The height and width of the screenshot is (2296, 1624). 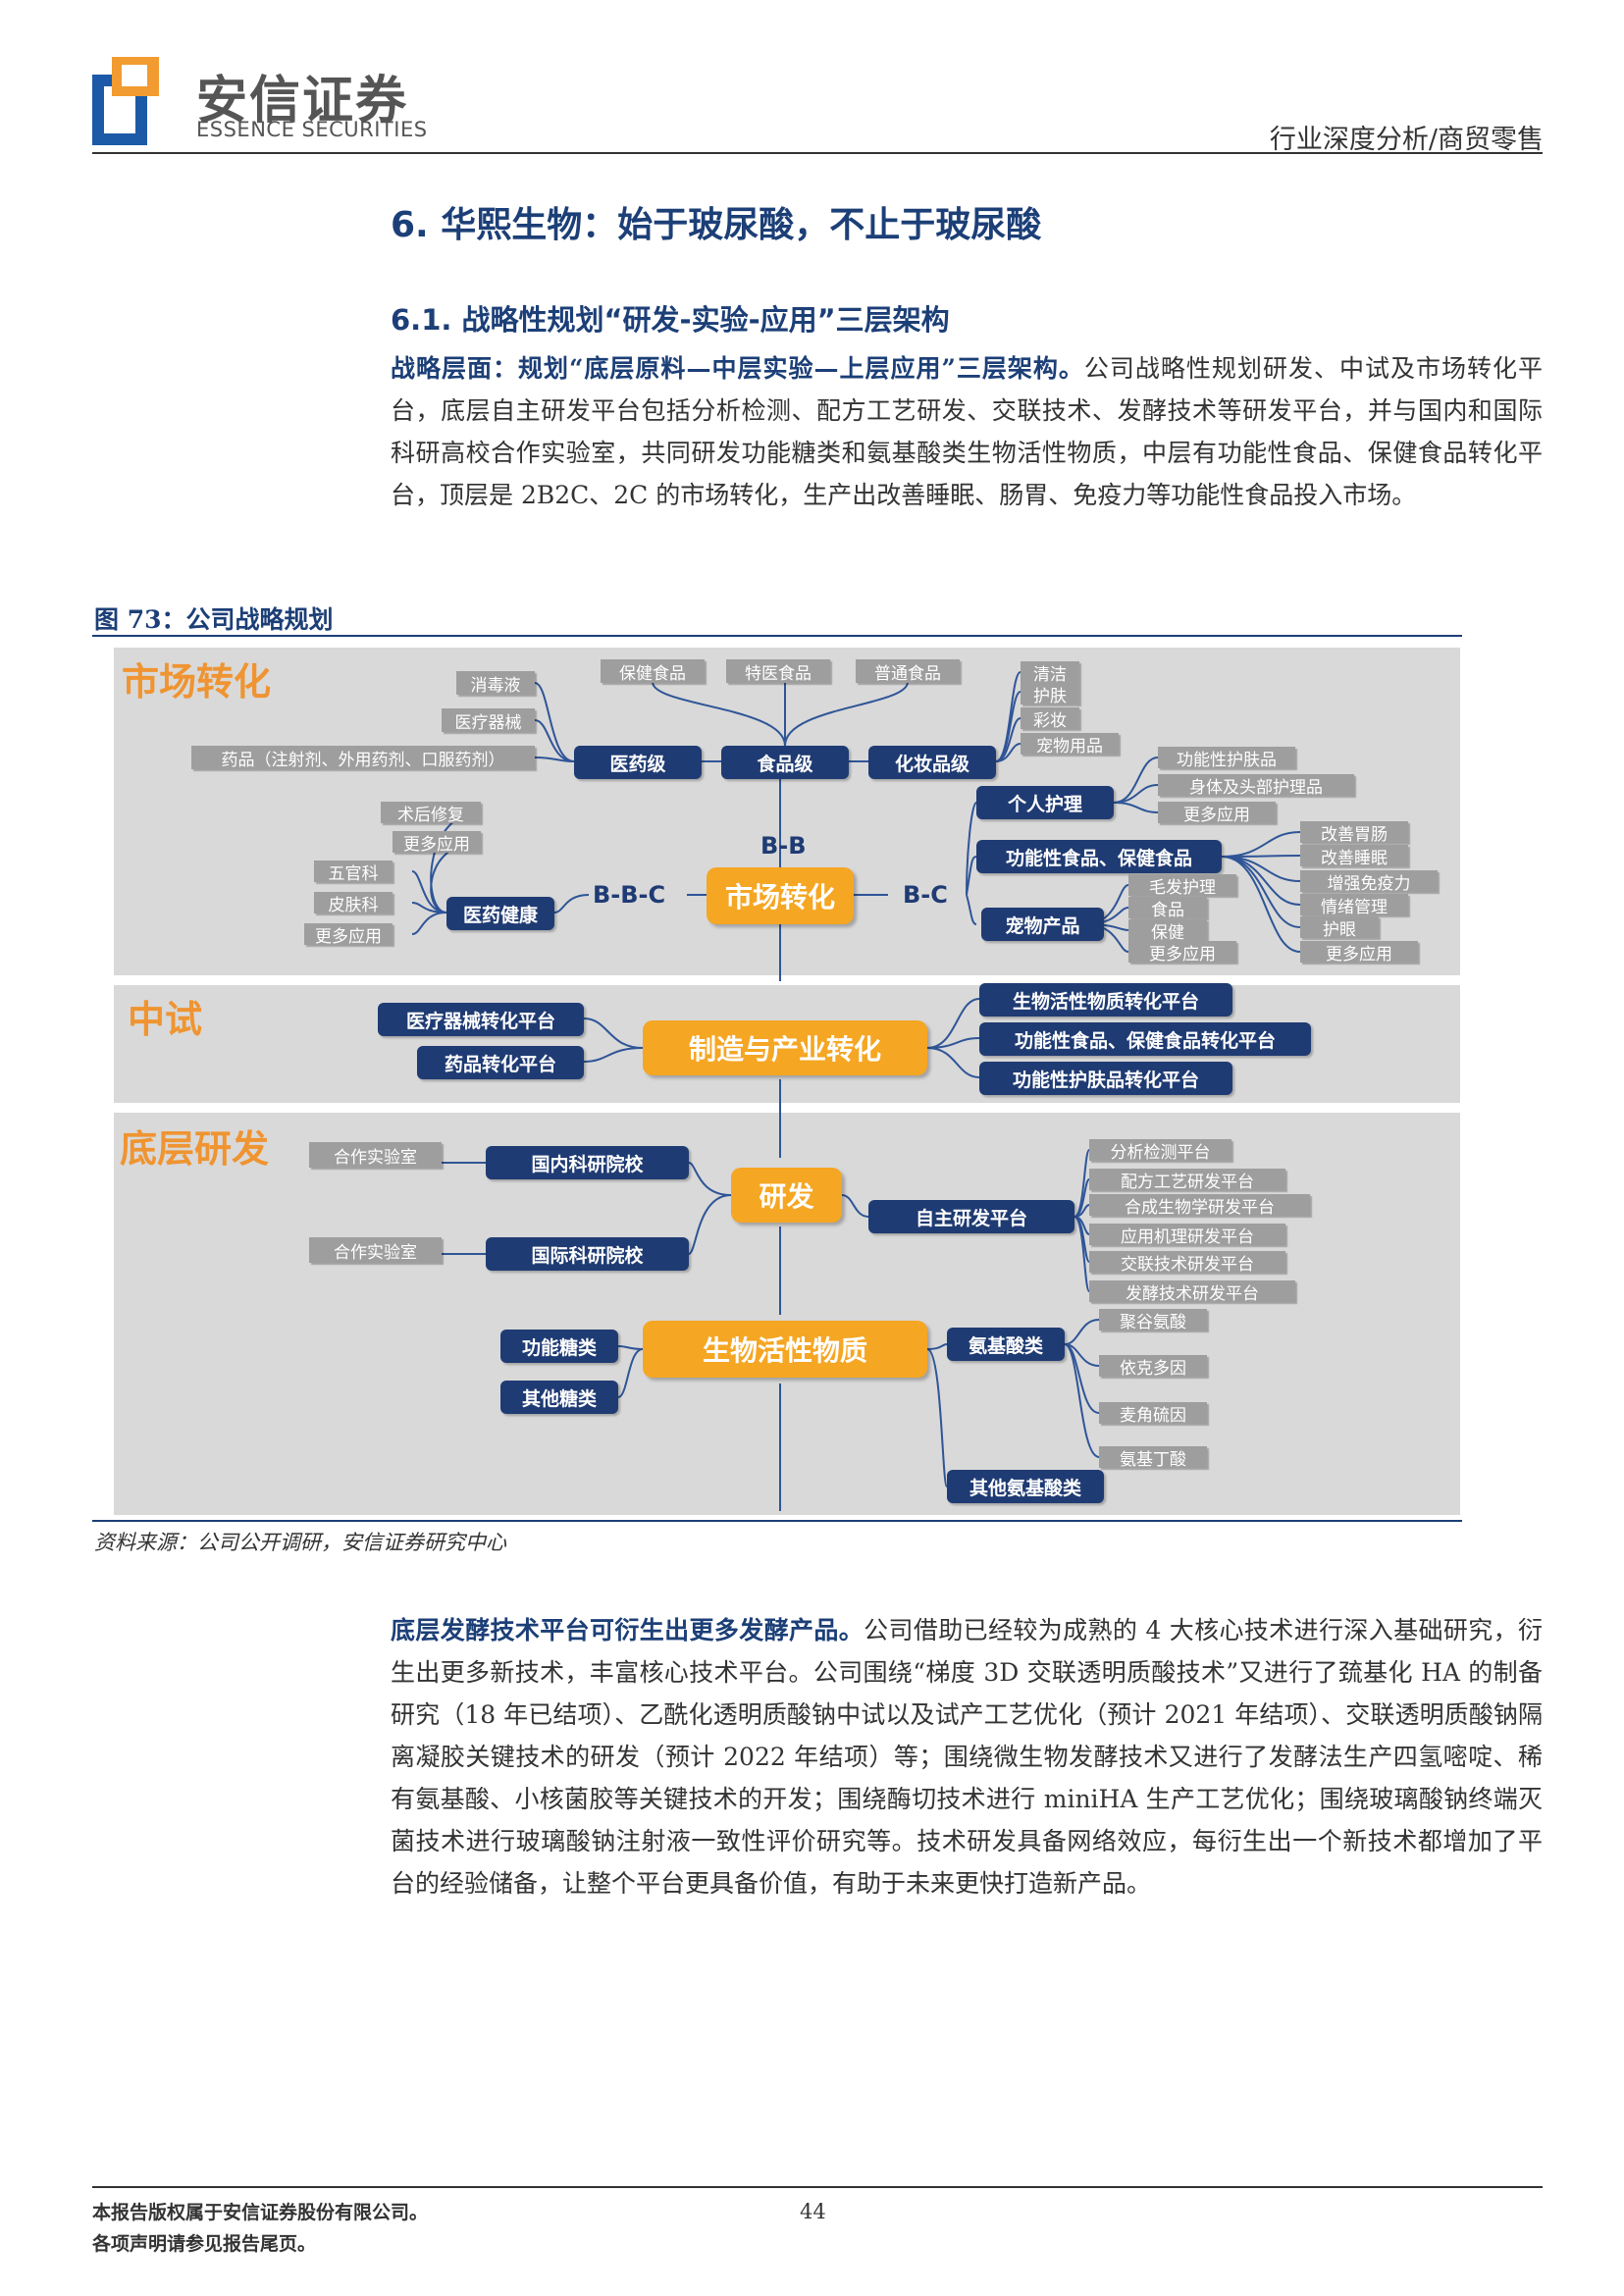 What do you see at coordinates (1217, 813) in the screenshot?
I see `personal-care-item: 更多应用` at bounding box center [1217, 813].